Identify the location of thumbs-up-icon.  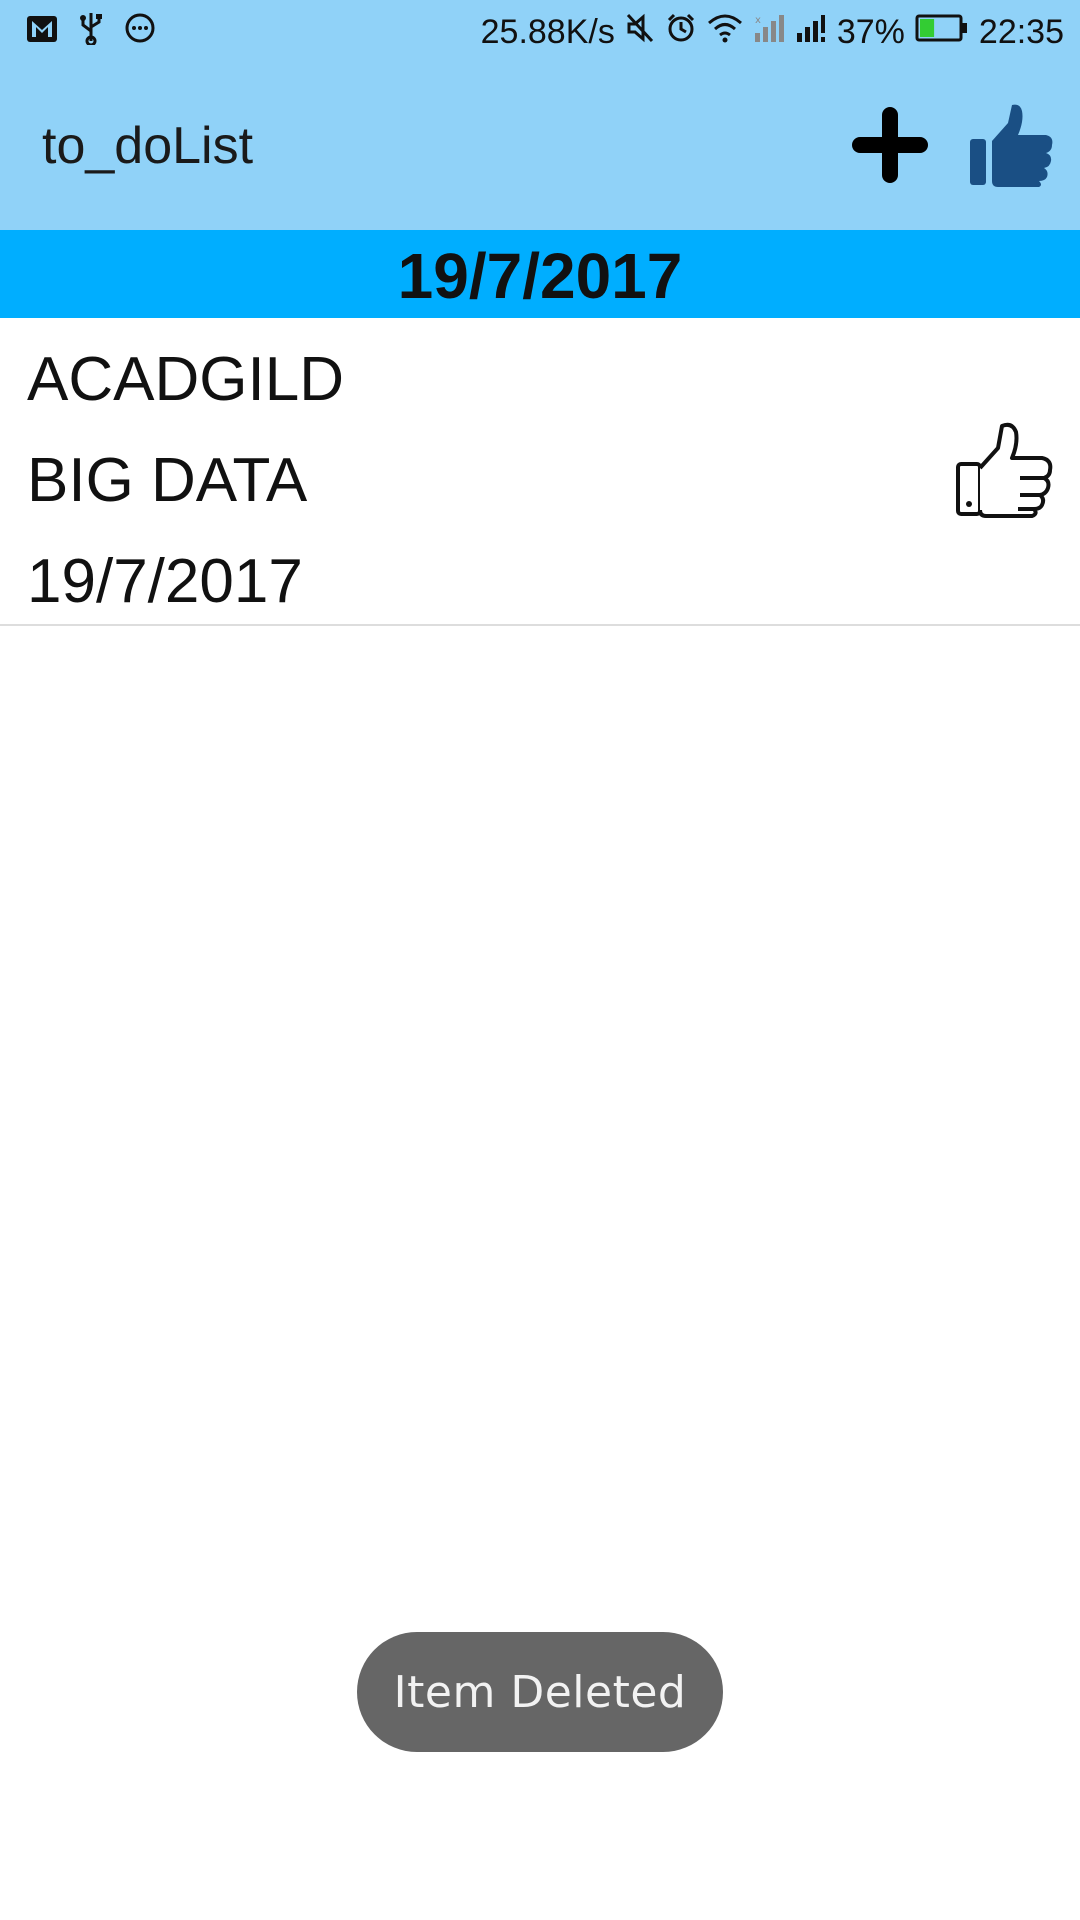
(1011, 145).